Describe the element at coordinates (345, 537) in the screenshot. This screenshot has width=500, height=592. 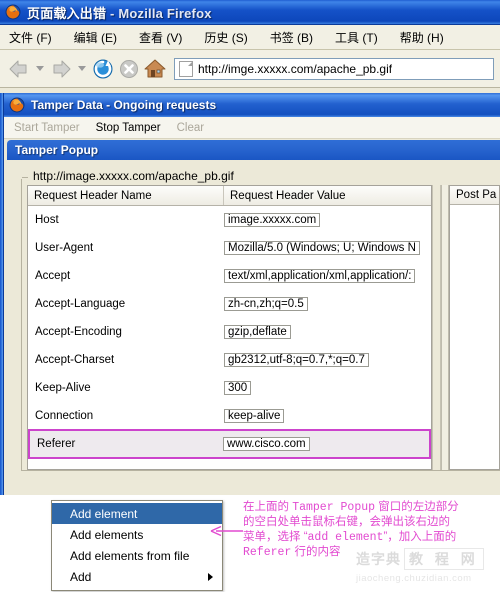
I see `annotation-line3-b: add element` at that location.